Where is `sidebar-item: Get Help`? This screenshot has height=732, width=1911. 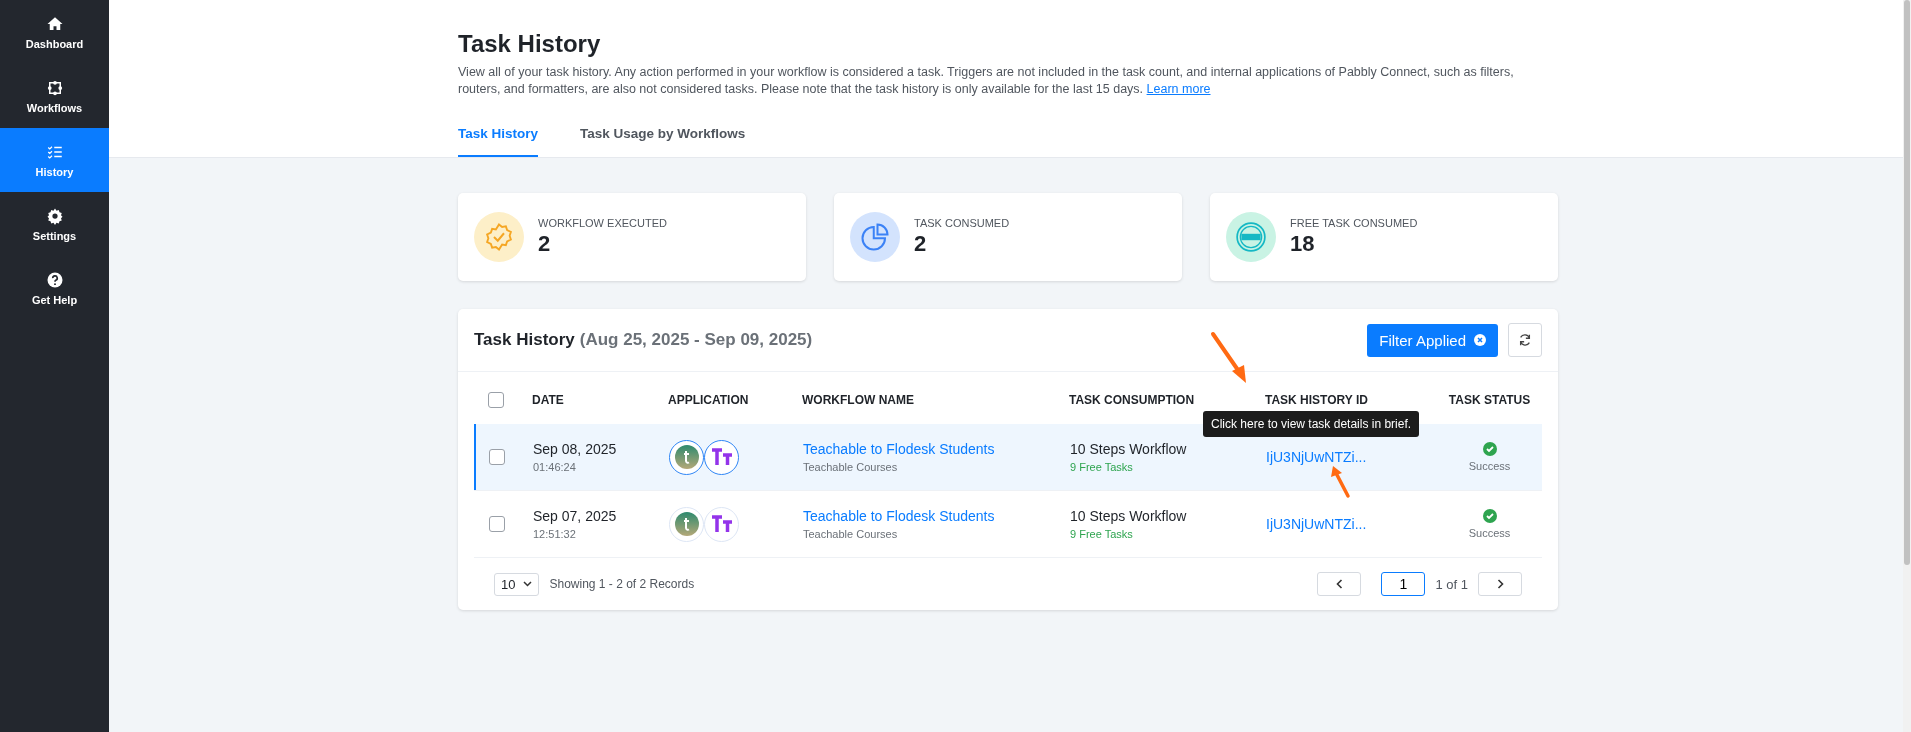
sidebar-item: Get Help is located at coordinates (54, 288).